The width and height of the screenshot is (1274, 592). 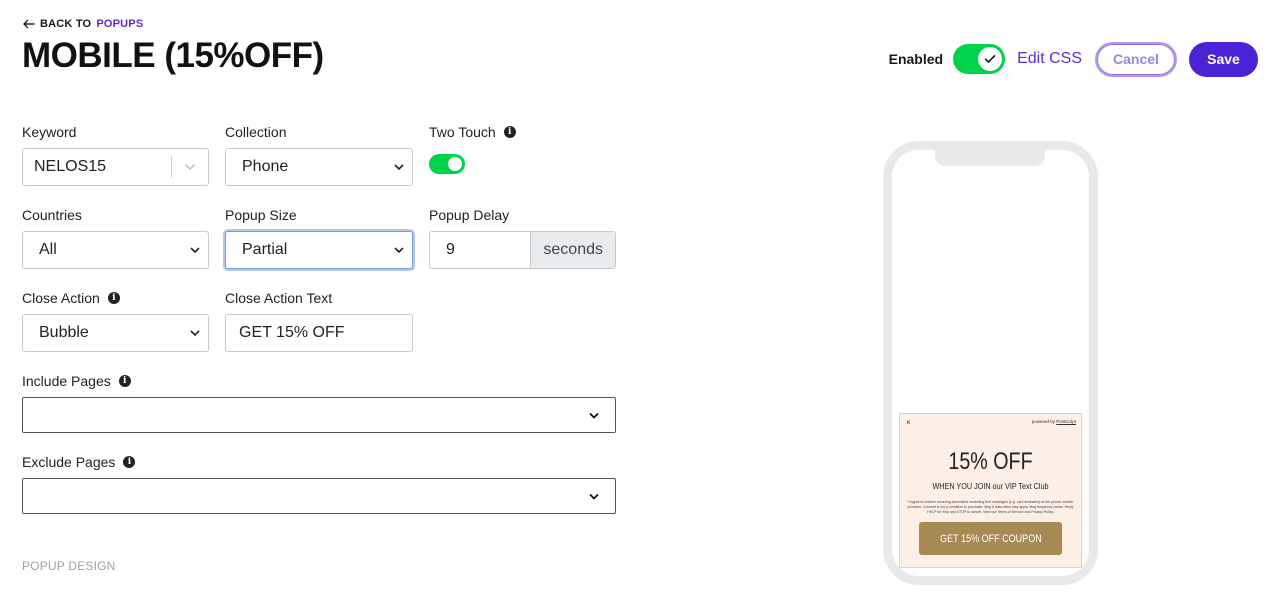 What do you see at coordinates (1043, 421) in the screenshot?
I see `powered-by-prefix: powered by` at bounding box center [1043, 421].